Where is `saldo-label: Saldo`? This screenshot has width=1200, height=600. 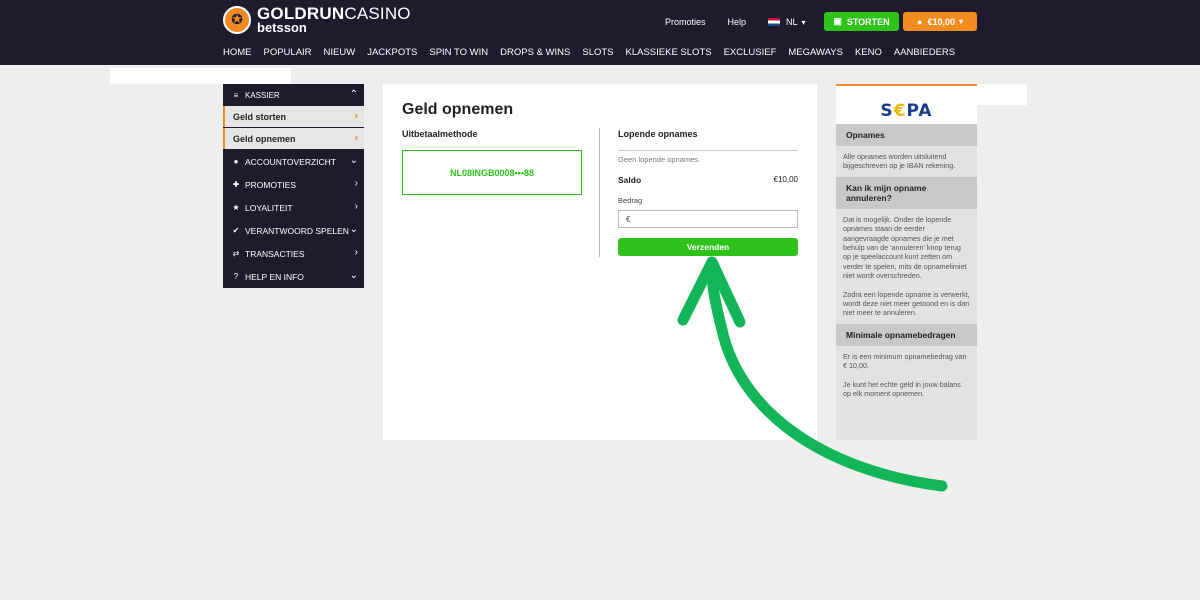
saldo-label: Saldo is located at coordinates (630, 180).